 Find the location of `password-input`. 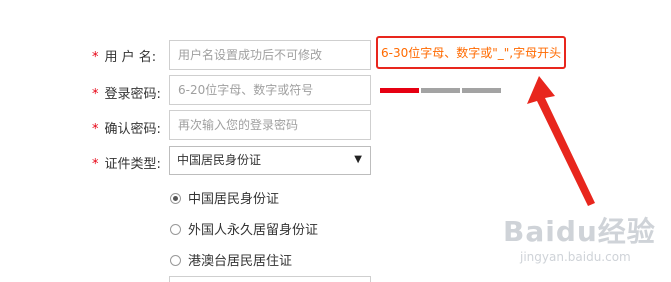

password-input is located at coordinates (270, 90).